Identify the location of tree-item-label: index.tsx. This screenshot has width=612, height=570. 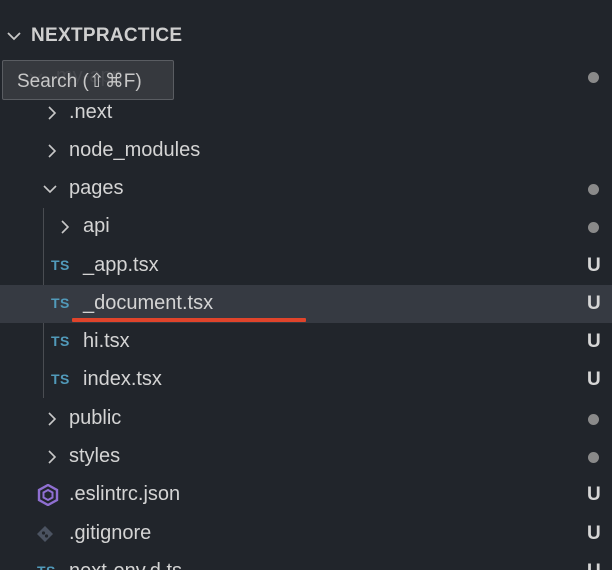
(122, 379).